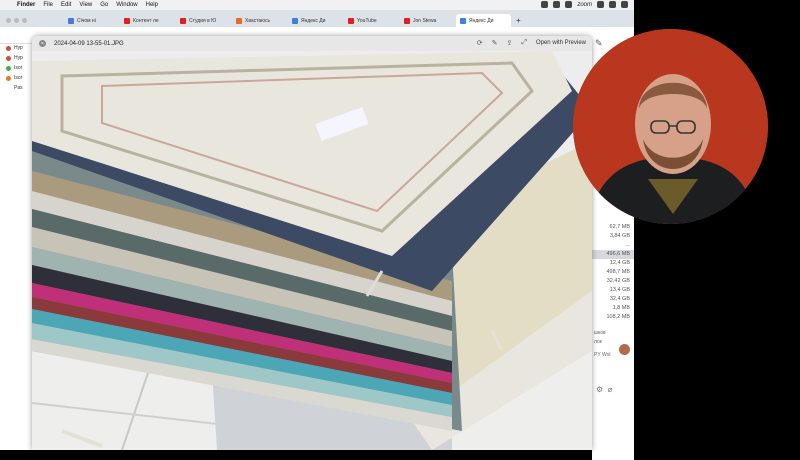  Describe the element at coordinates (619, 227) in the screenshot. I see `file-size: 62,7 MB` at that location.